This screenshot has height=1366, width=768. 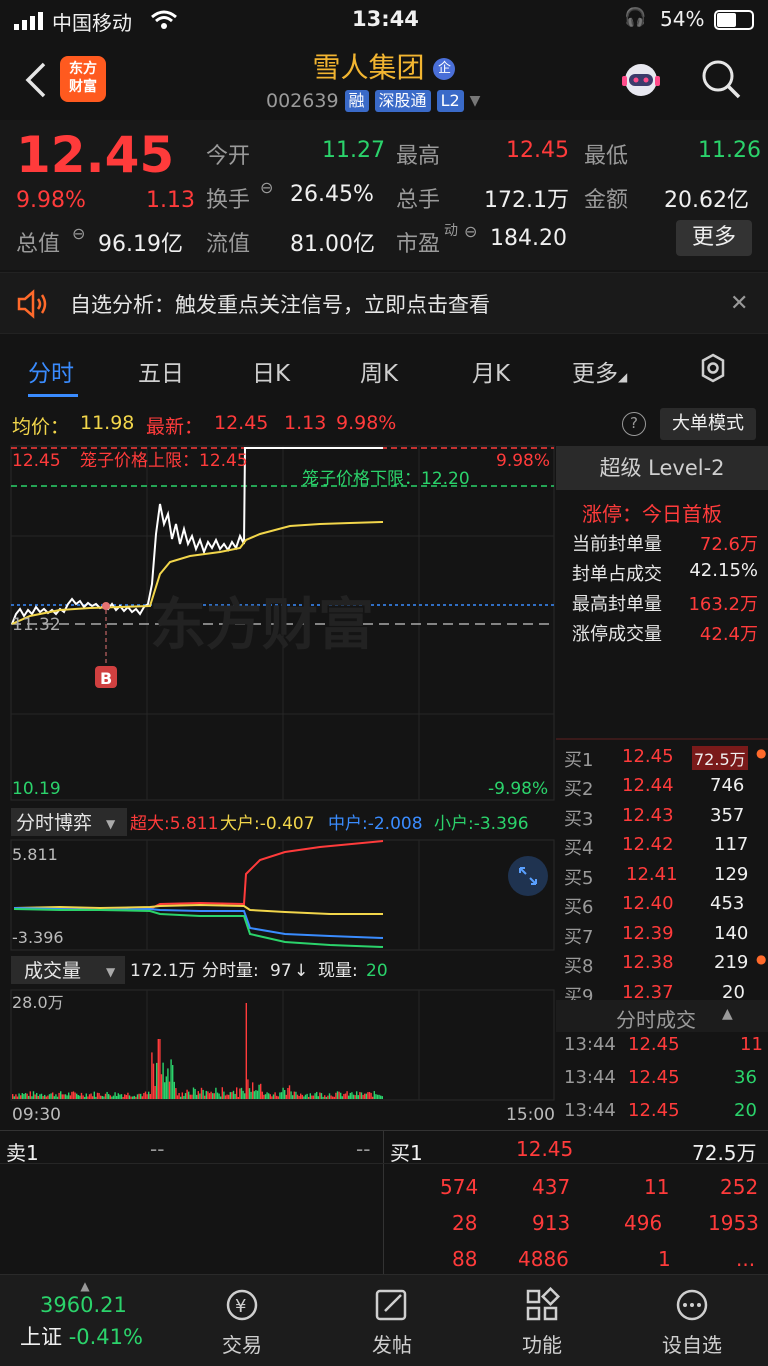 What do you see at coordinates (384, 20) in the screenshot?
I see `status-bar: 中国移动 13:44 🎧 54%` at bounding box center [384, 20].